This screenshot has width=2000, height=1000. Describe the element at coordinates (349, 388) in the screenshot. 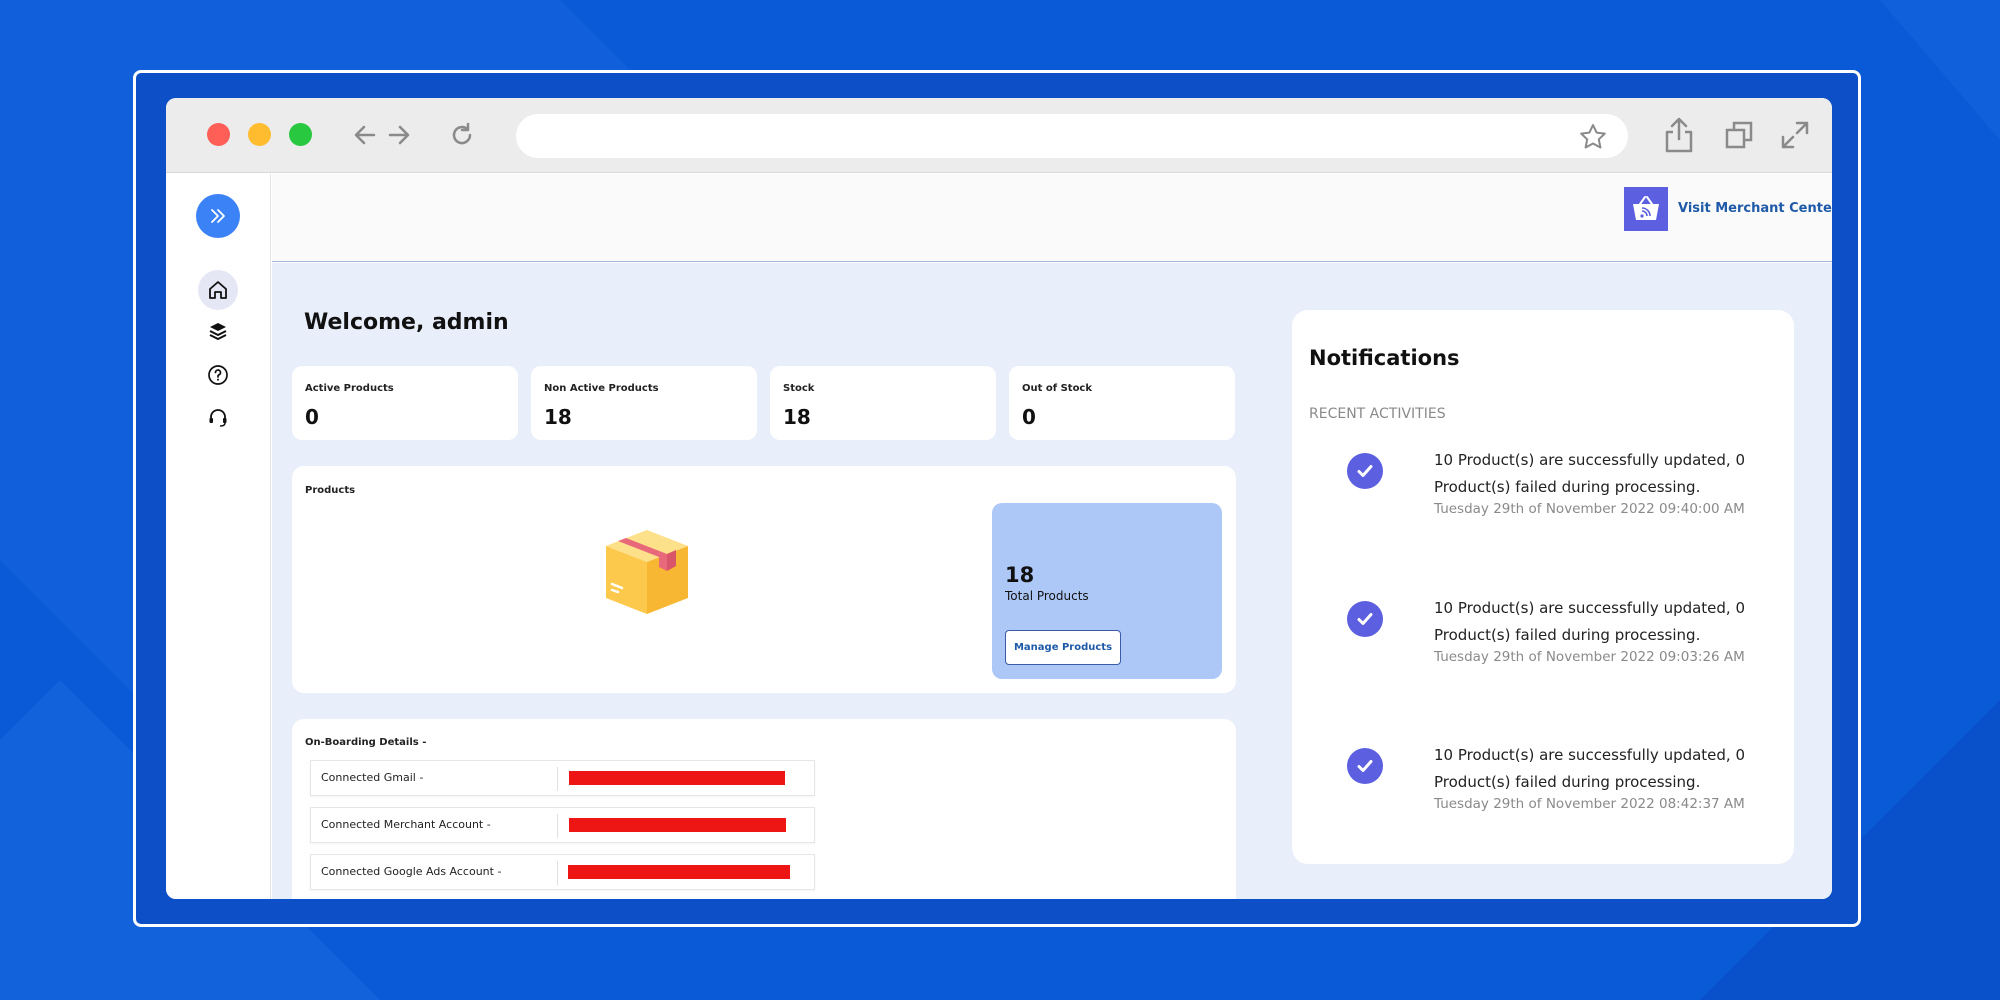

I see `stat-label: Active Products` at that location.